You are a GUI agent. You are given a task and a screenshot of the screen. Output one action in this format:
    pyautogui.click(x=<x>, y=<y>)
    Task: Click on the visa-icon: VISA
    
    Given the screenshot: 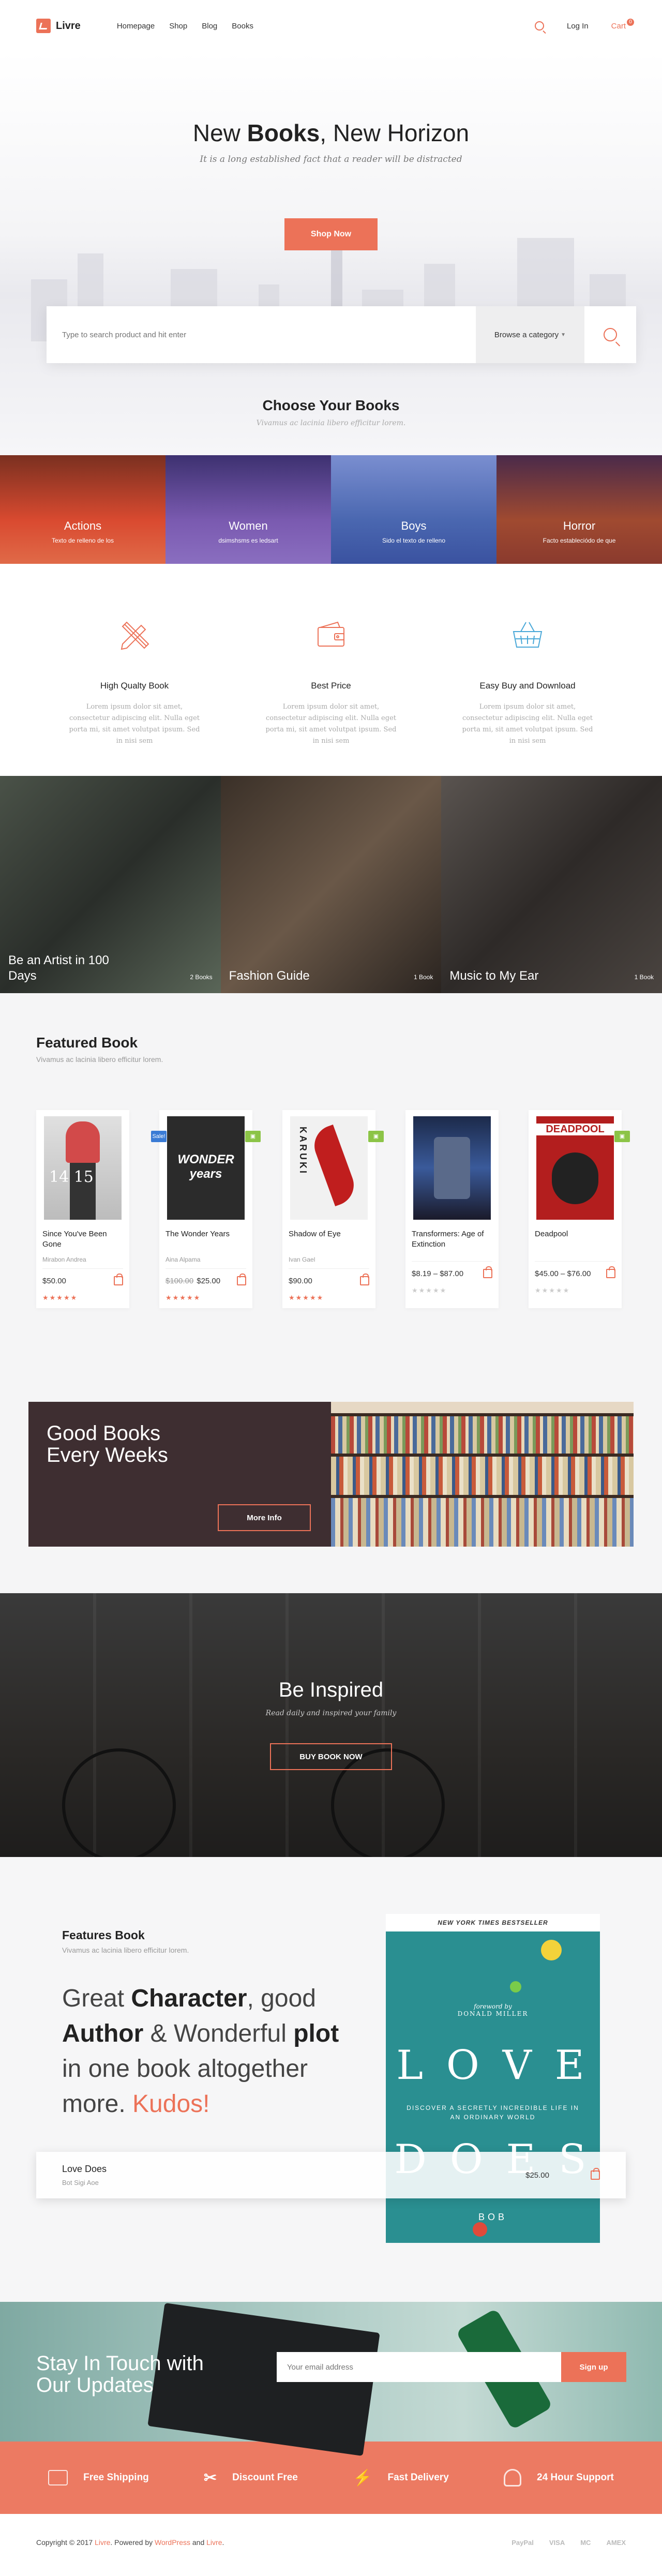 What is the action you would take?
    pyautogui.click(x=557, y=2542)
    